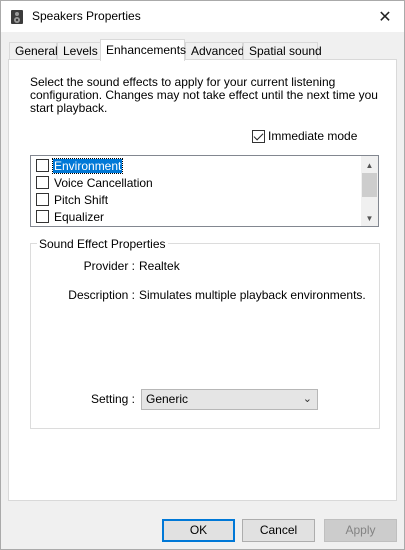 This screenshot has width=405, height=550. I want to click on list-item: Pitch Shift, so click(72, 199).